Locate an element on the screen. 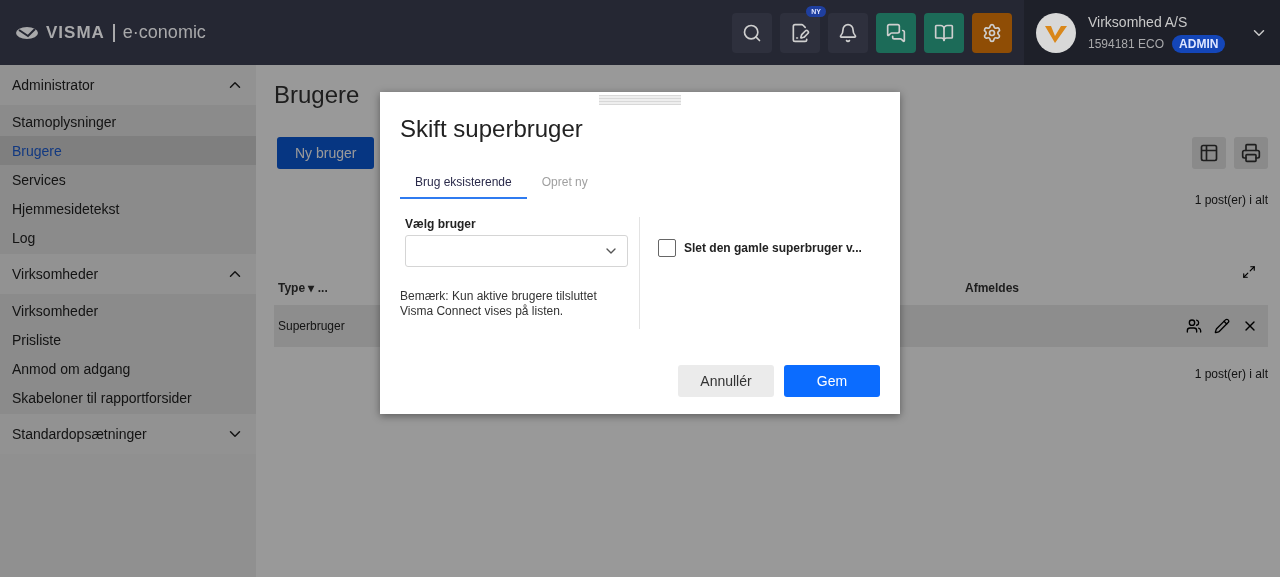 This screenshot has width=1280, height=577. brand-name: VISMA is located at coordinates (75, 32).